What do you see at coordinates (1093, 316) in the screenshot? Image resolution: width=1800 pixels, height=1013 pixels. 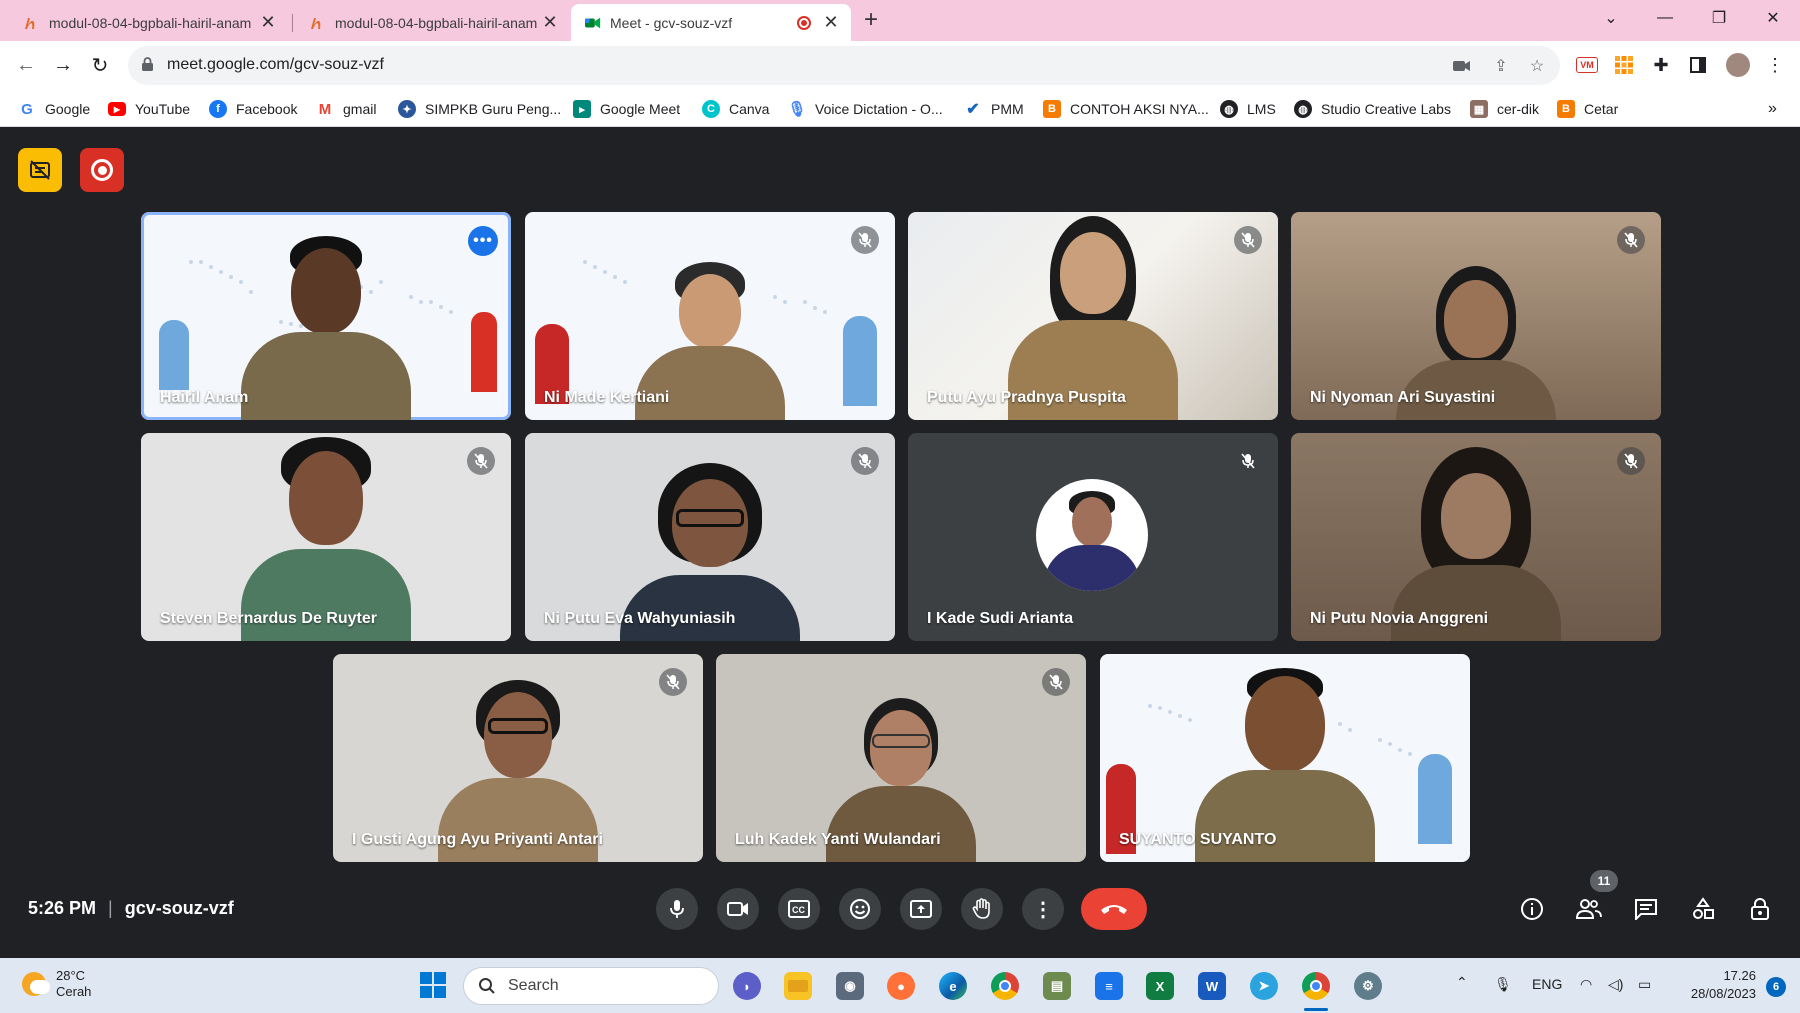 I see `participant-tile: Putu Ayu Pradnya Puspita` at bounding box center [1093, 316].